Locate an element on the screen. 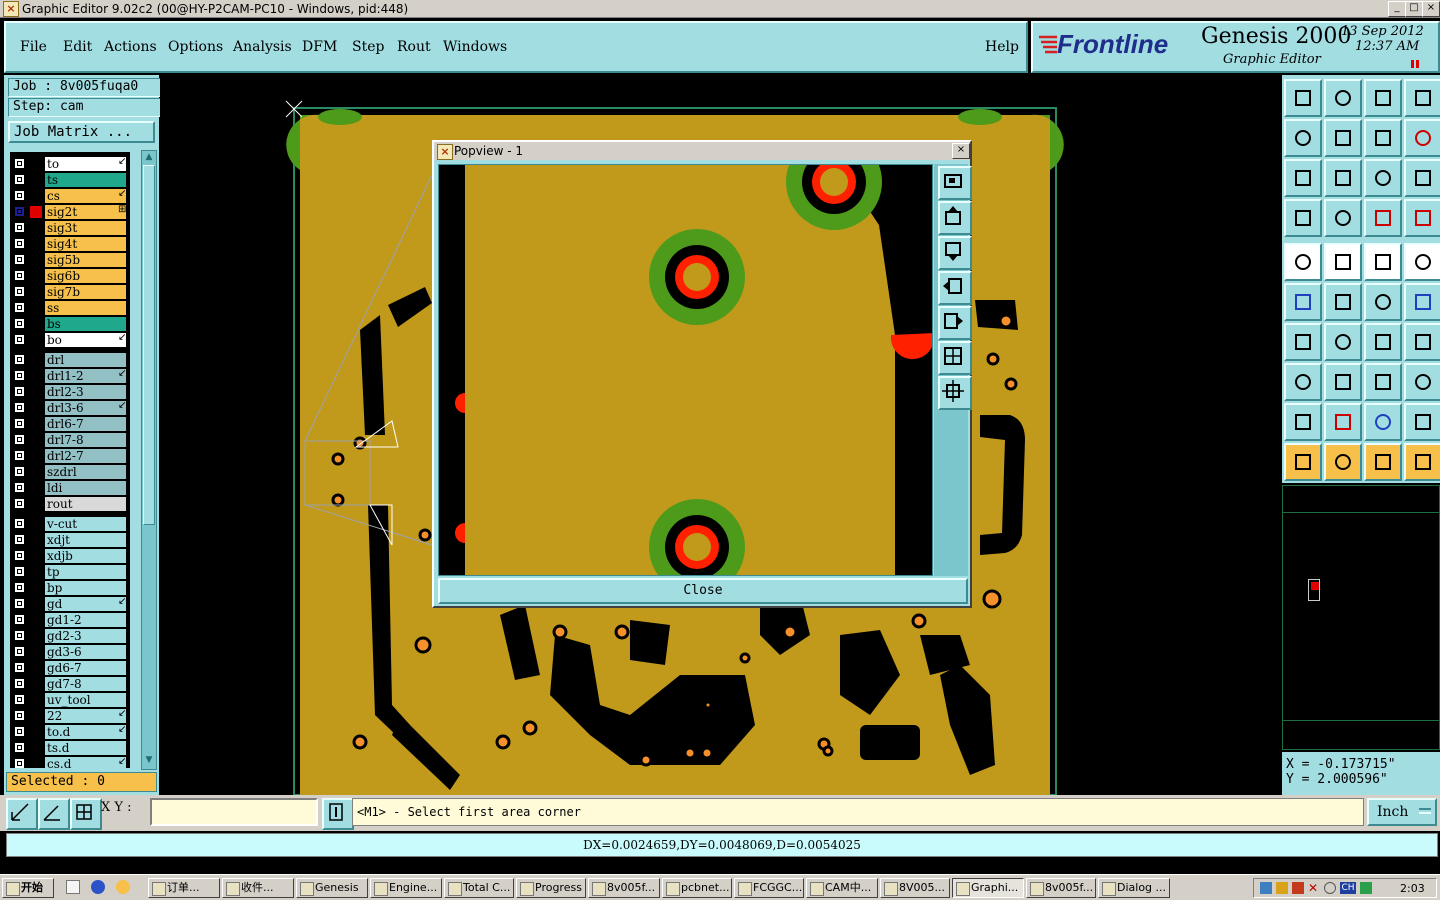  taskbar-item: Progress is located at coordinates (551, 888).